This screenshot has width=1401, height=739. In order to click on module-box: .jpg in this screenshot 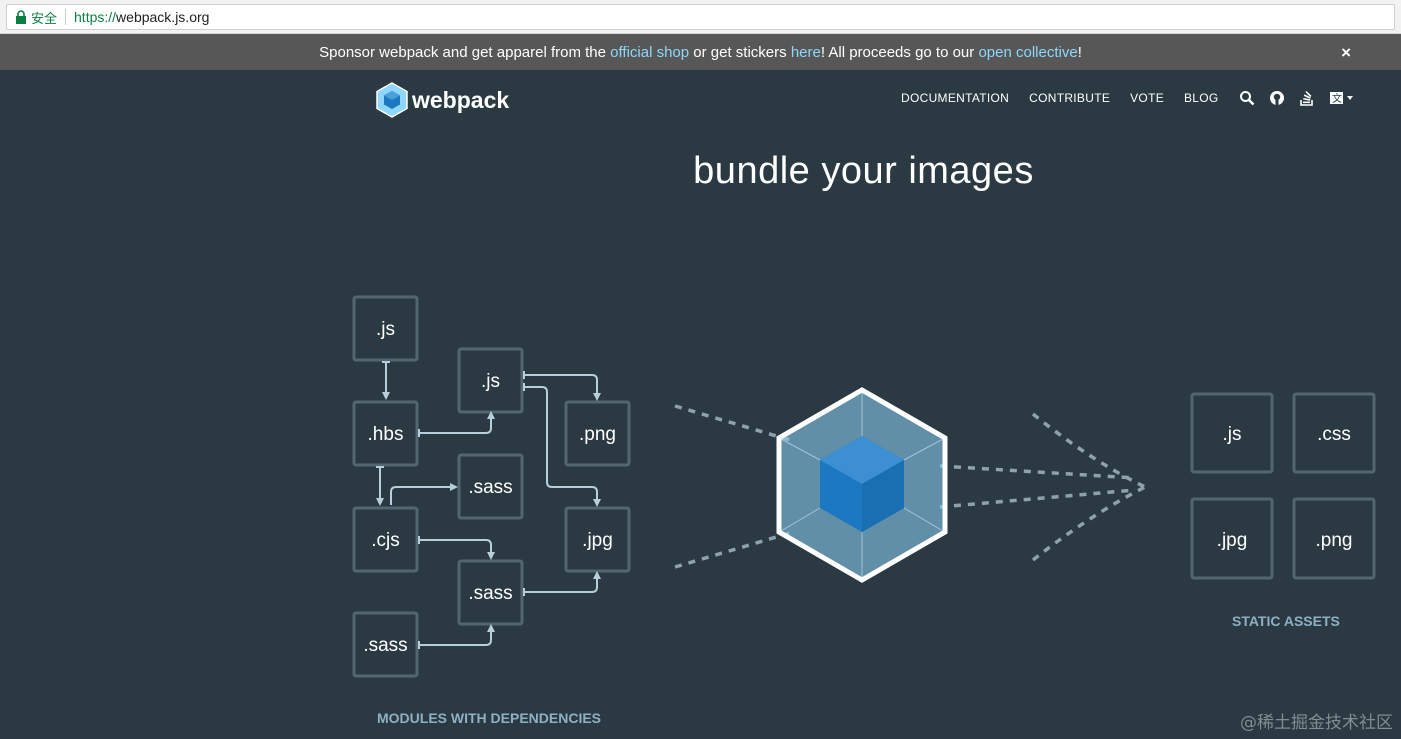, I will do `click(597, 539)`.